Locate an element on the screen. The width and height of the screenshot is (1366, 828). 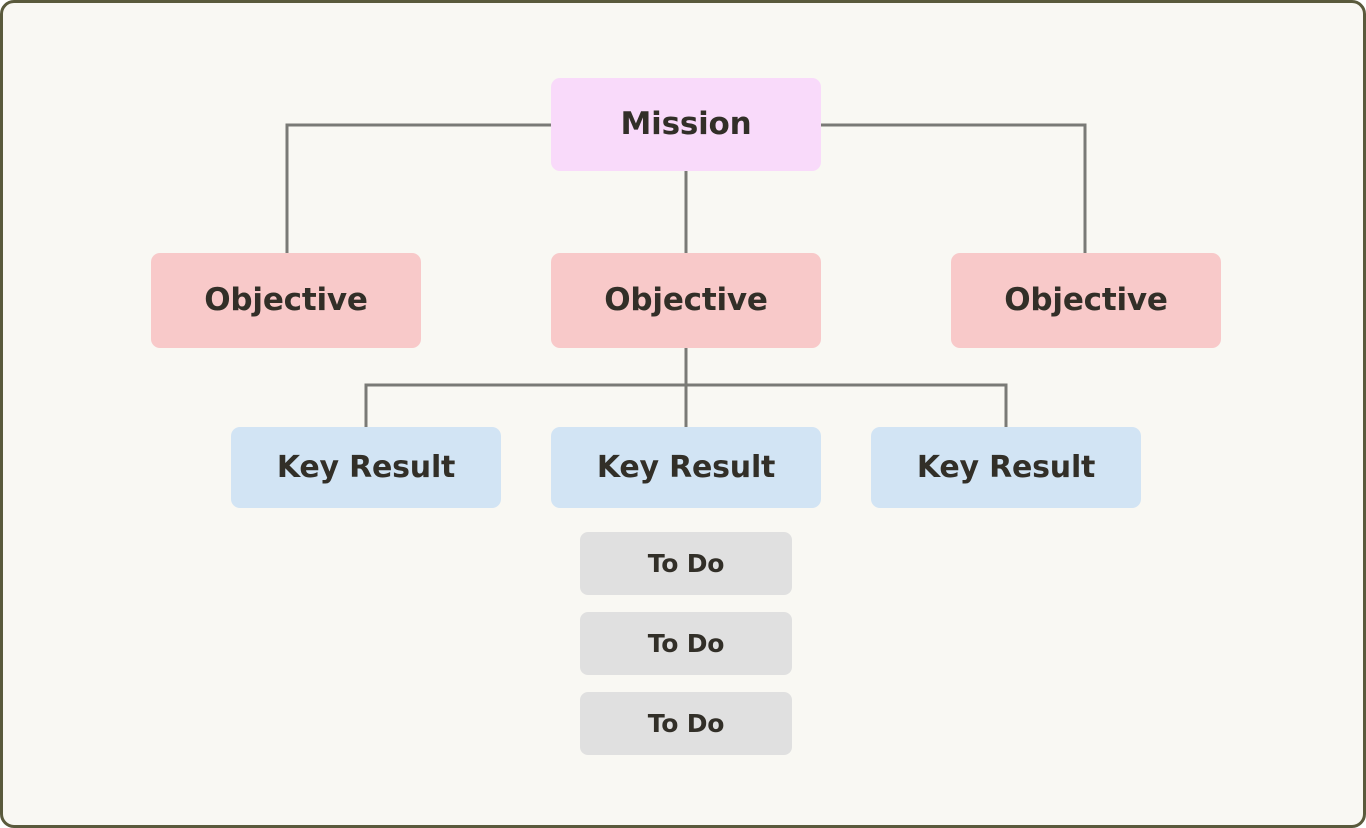
node-to-do-2: To Do is located at coordinates (686, 643).